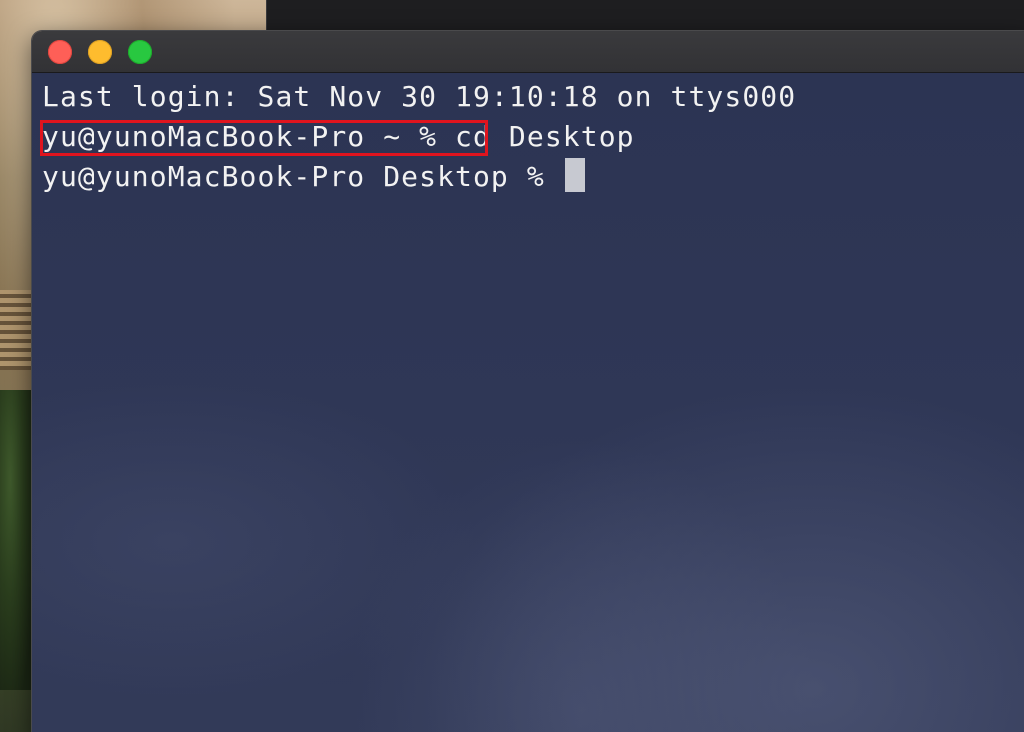  Describe the element at coordinates (100, 52) in the screenshot. I see `minimize-button-icon` at that location.